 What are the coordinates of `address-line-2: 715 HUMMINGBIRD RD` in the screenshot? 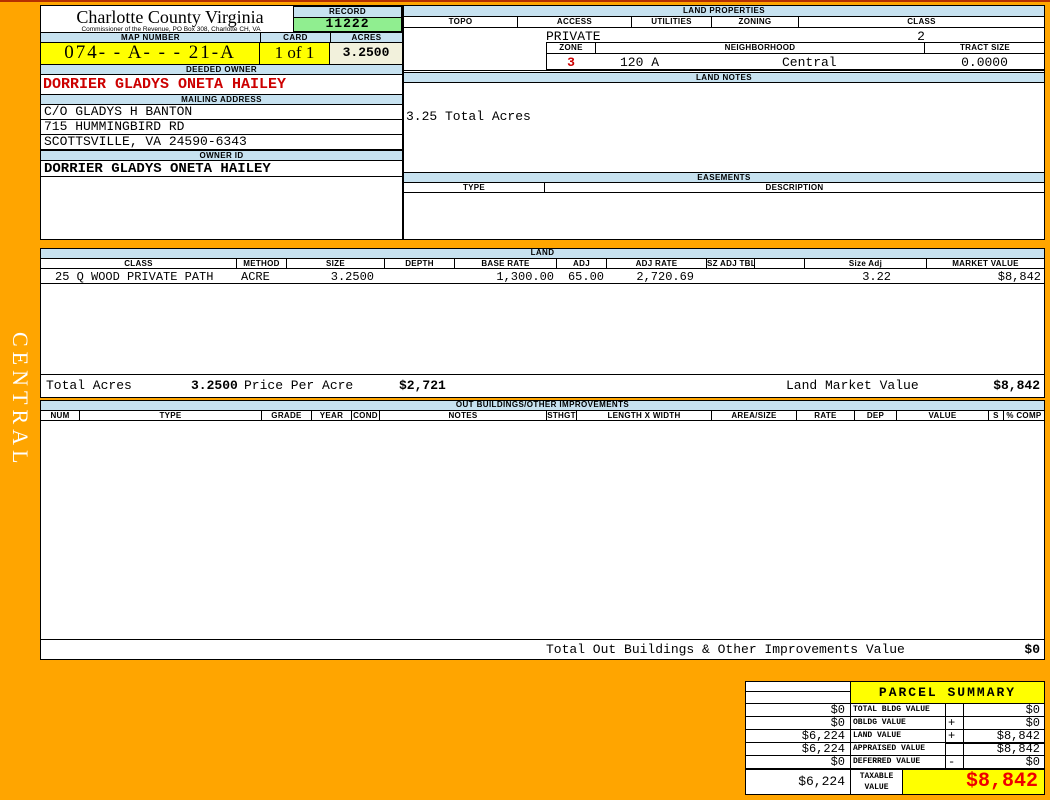 It's located at (221, 127).